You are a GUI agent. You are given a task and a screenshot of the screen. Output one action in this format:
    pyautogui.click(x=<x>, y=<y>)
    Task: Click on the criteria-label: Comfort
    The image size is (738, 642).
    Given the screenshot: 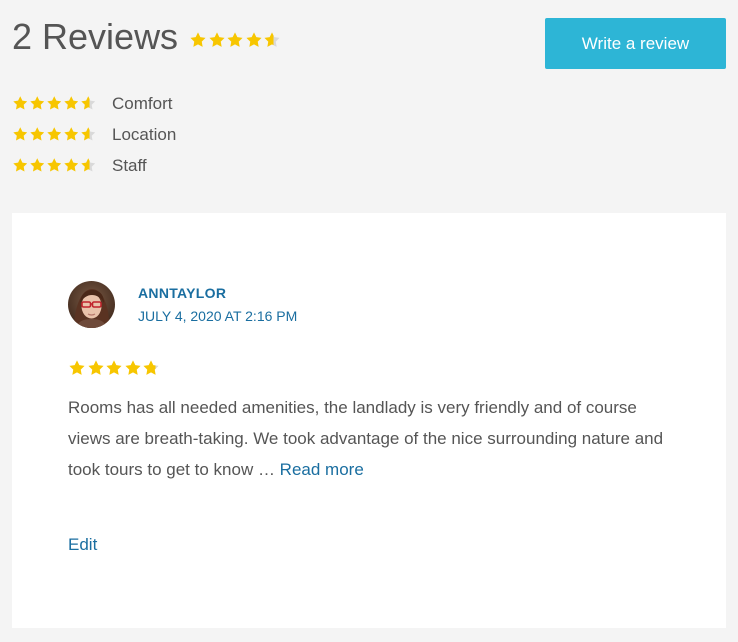 What is the action you would take?
    pyautogui.click(x=142, y=103)
    